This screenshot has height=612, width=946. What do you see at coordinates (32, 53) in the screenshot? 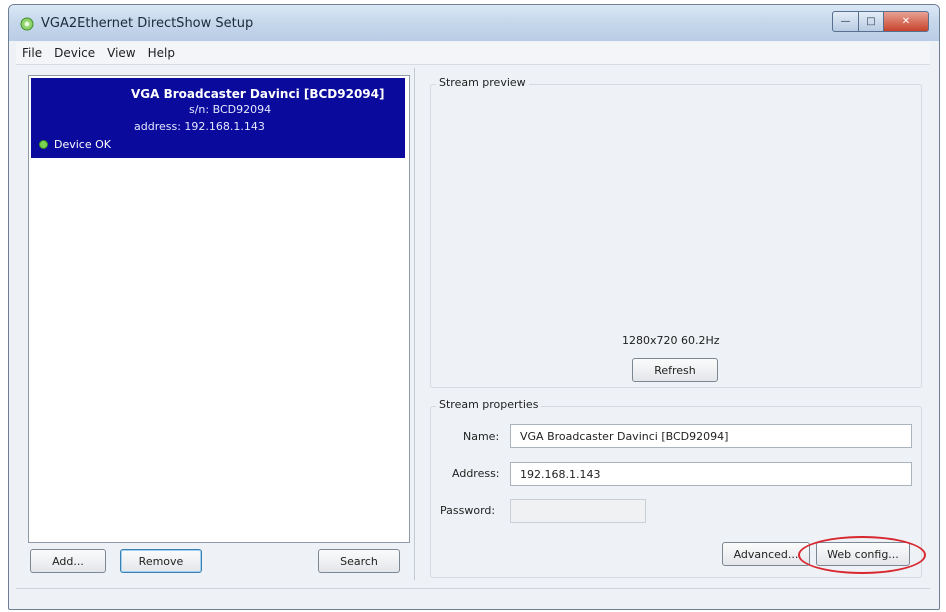
I see `menu-file: File` at bounding box center [32, 53].